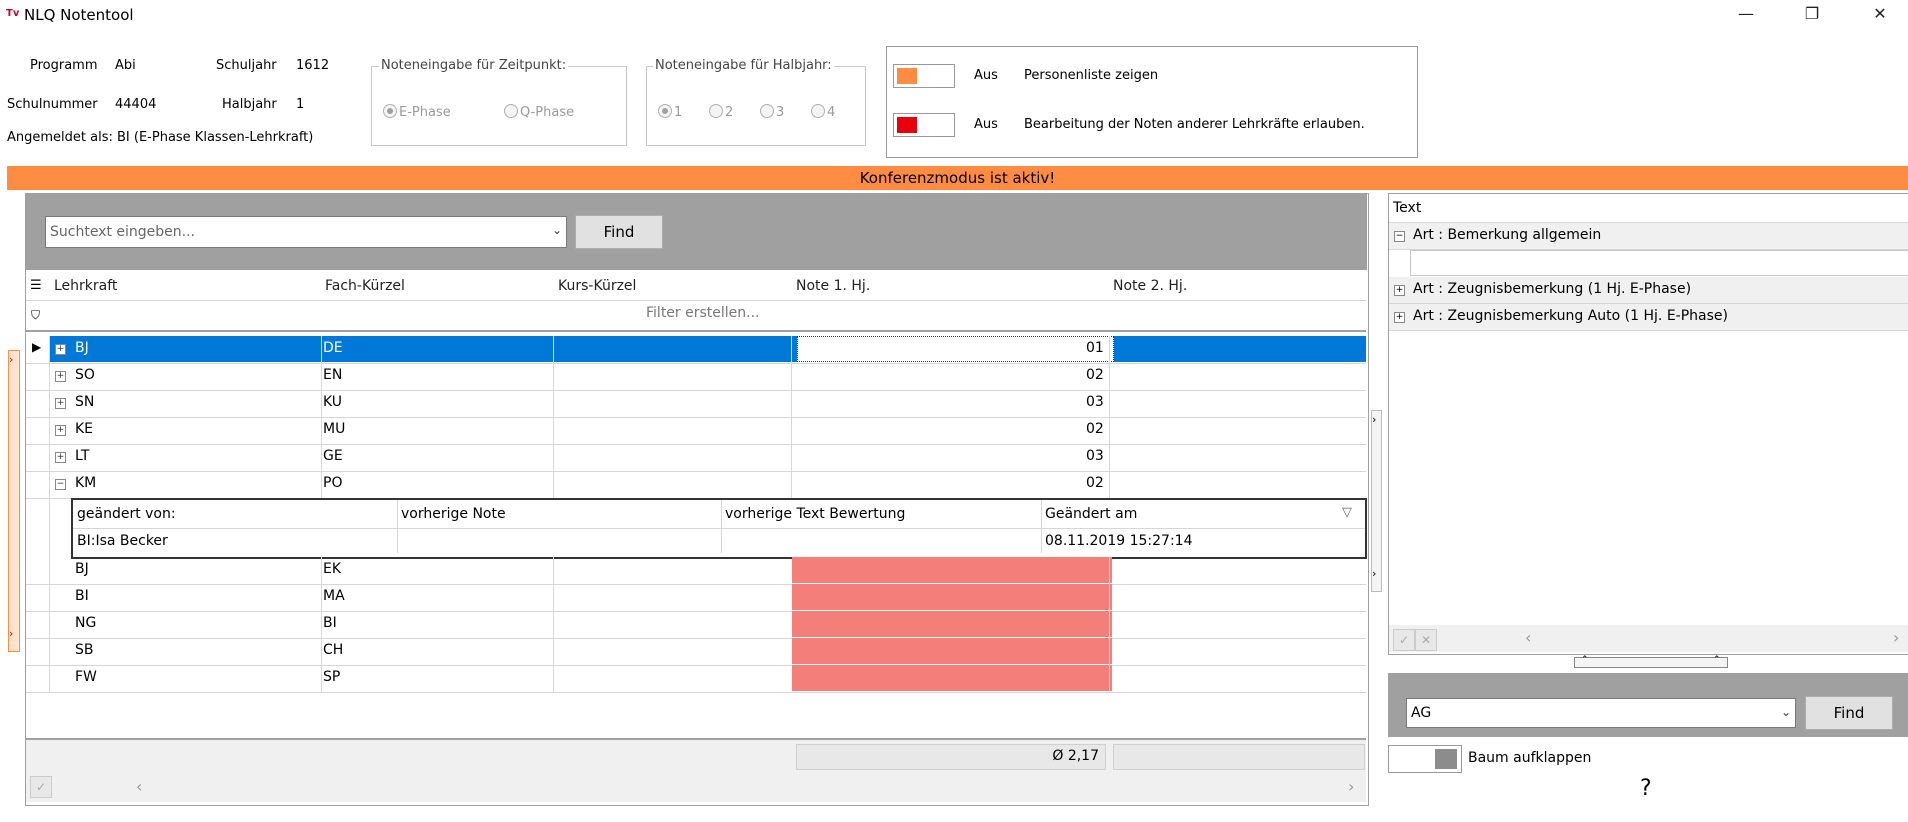 This screenshot has width=1908, height=822. Describe the element at coordinates (696, 679) in the screenshot. I see `table-row: FW SP` at that location.